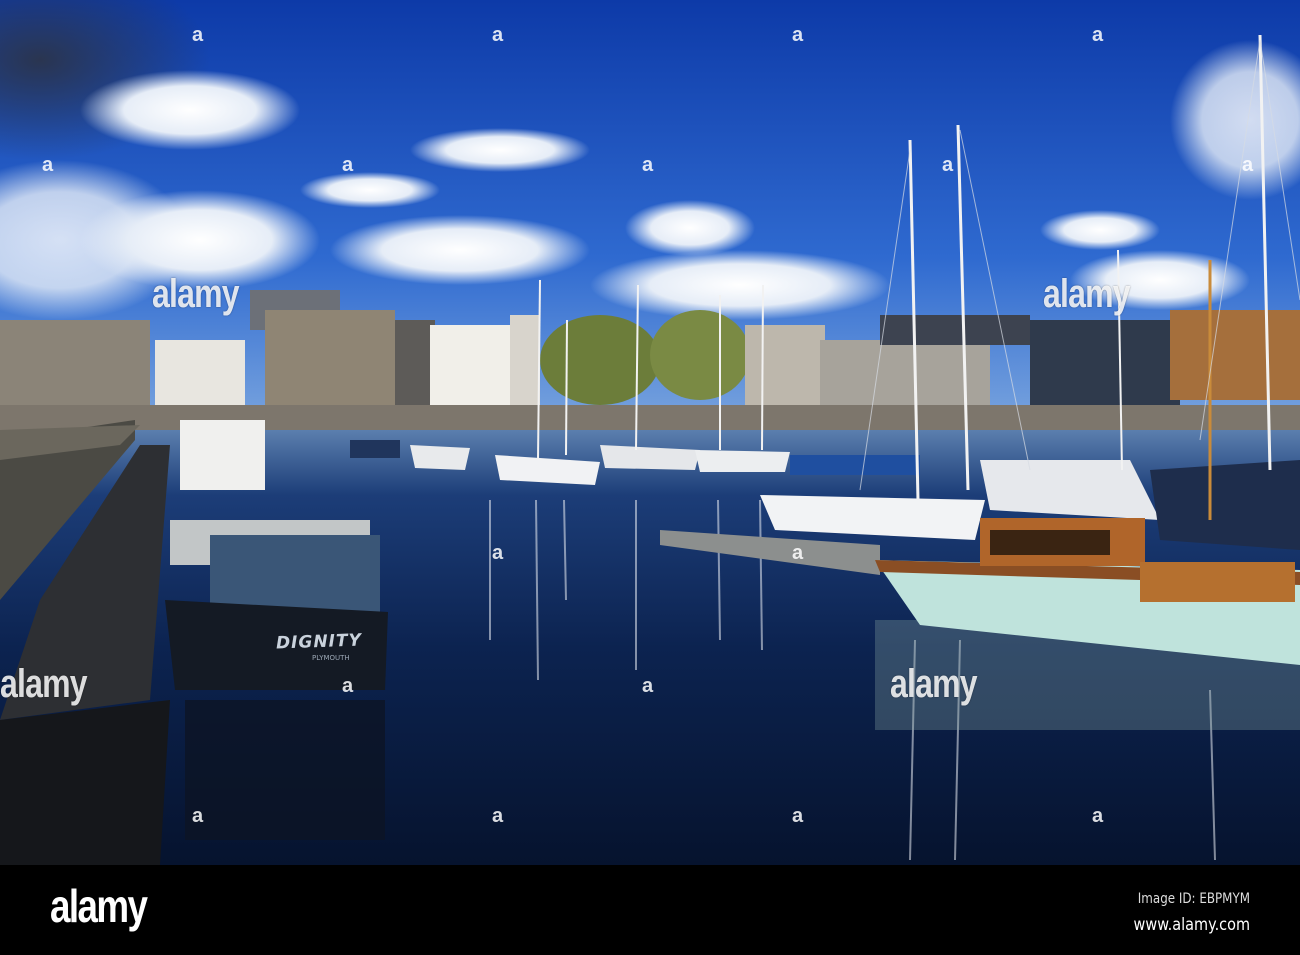 The width and height of the screenshot is (1300, 955). I want to click on boat-name-label: DIGNITY, so click(319, 642).